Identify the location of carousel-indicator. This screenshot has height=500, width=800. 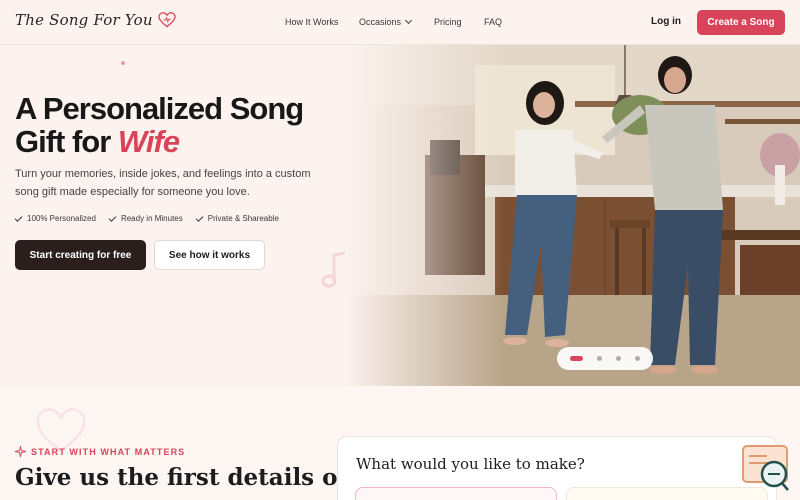
(605, 358).